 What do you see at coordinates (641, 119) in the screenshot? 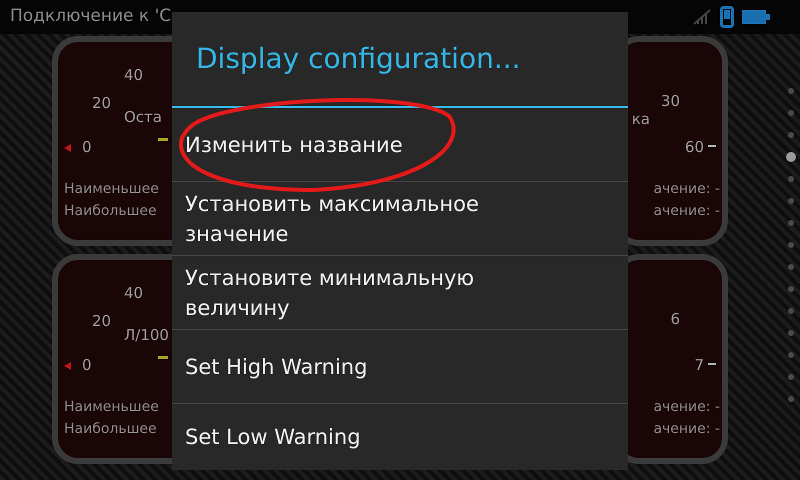
I see `gauge-label: ка` at bounding box center [641, 119].